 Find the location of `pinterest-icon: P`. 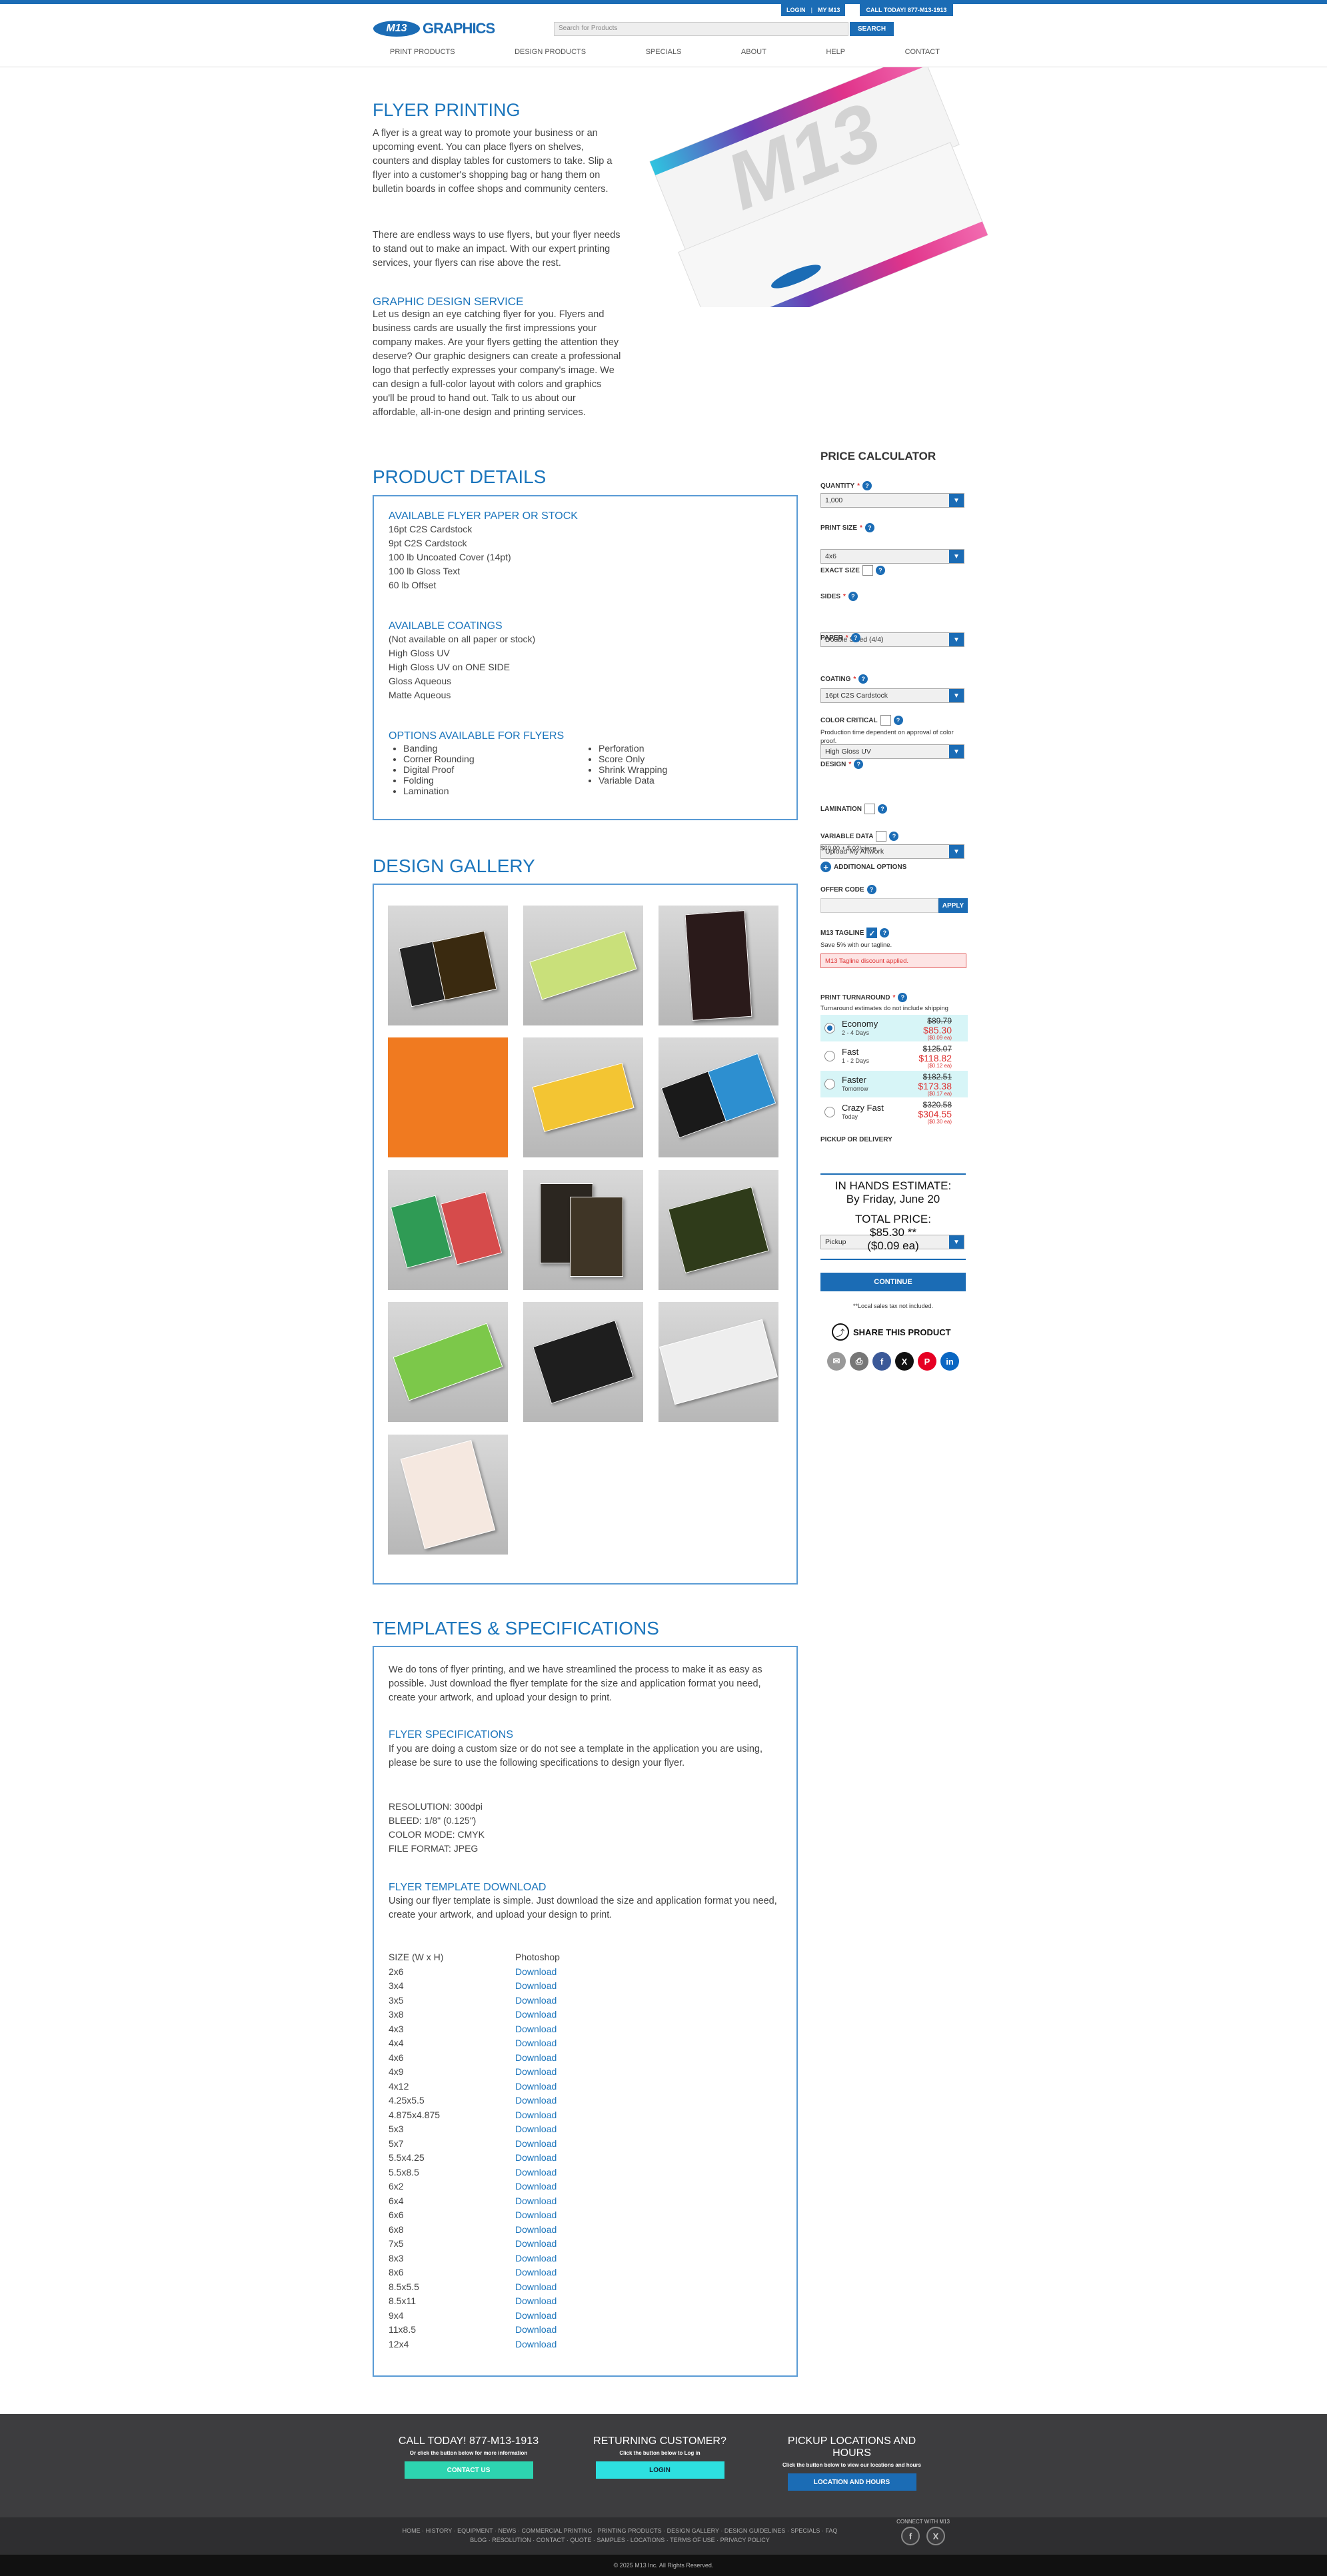

pinterest-icon: P is located at coordinates (927, 1361).